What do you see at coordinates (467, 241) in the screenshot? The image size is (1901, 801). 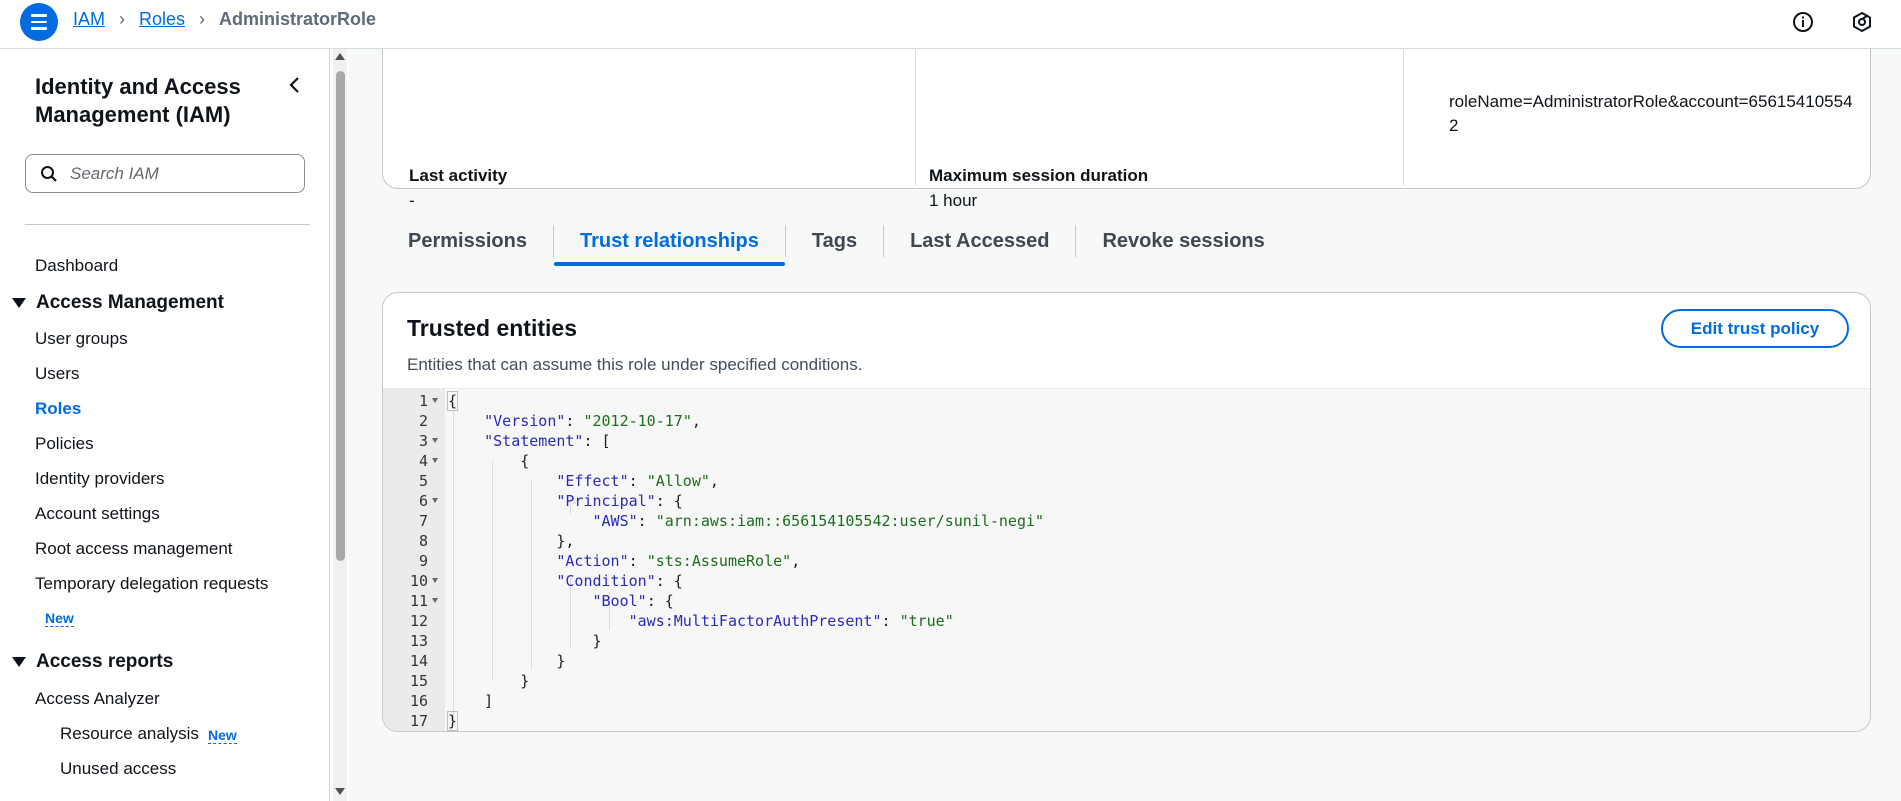 I see `tab-permissions: Permissions` at bounding box center [467, 241].